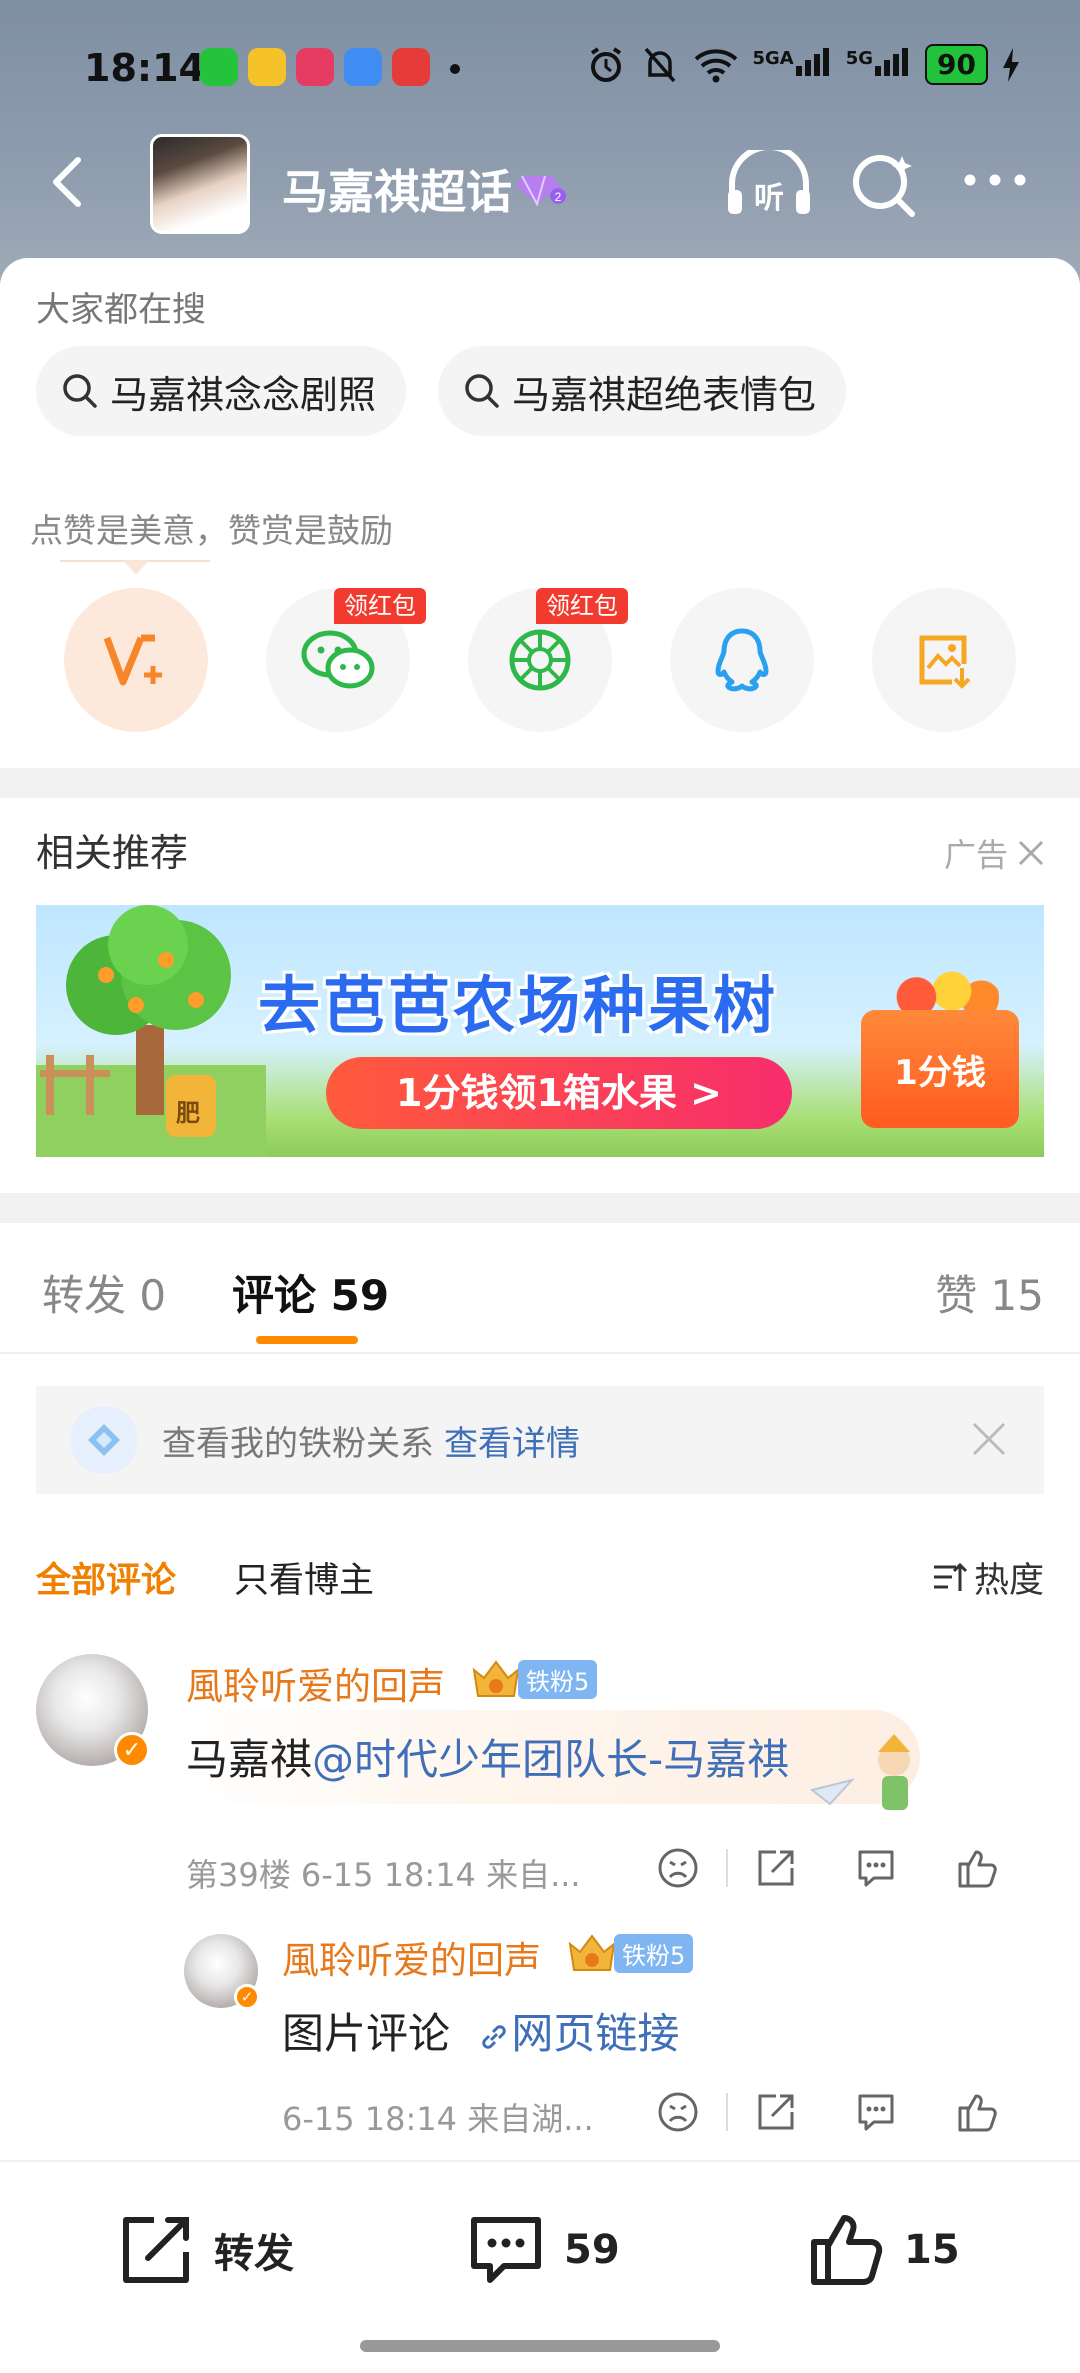  I want to click on battery-indicator: 90, so click(956, 64).